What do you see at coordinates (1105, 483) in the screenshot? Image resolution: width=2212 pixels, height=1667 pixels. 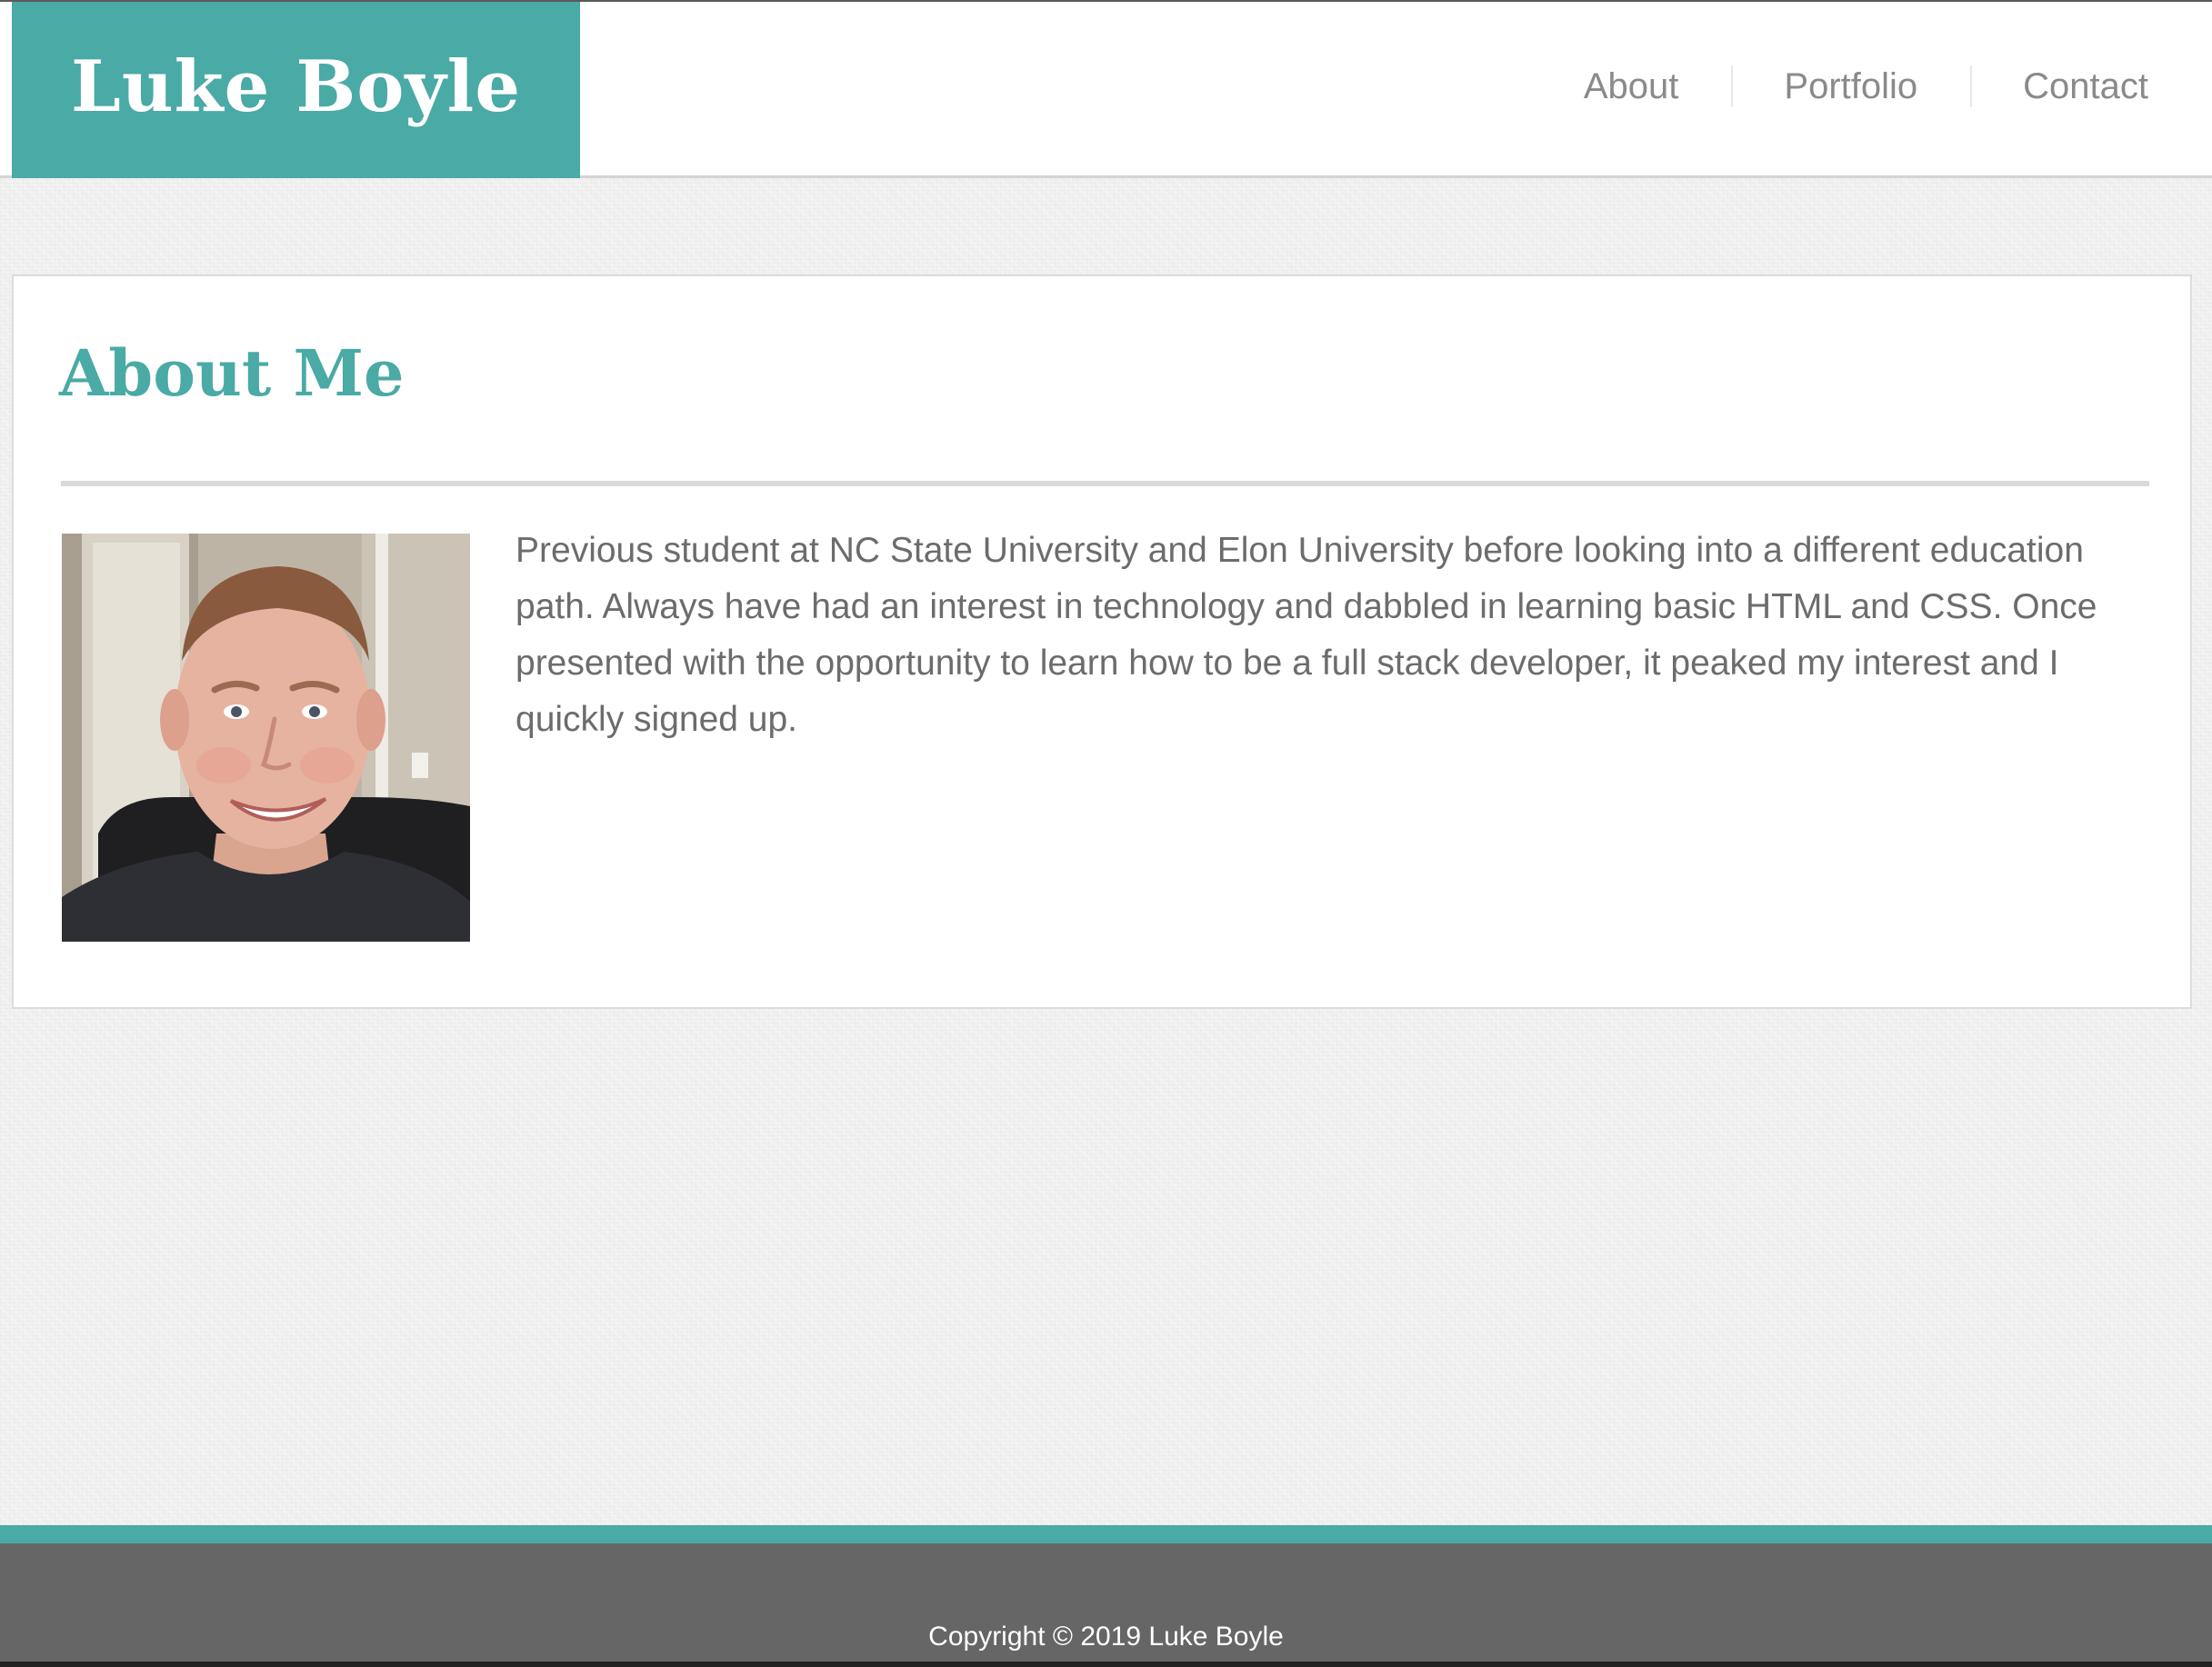 I see `section-divider` at bounding box center [1105, 483].